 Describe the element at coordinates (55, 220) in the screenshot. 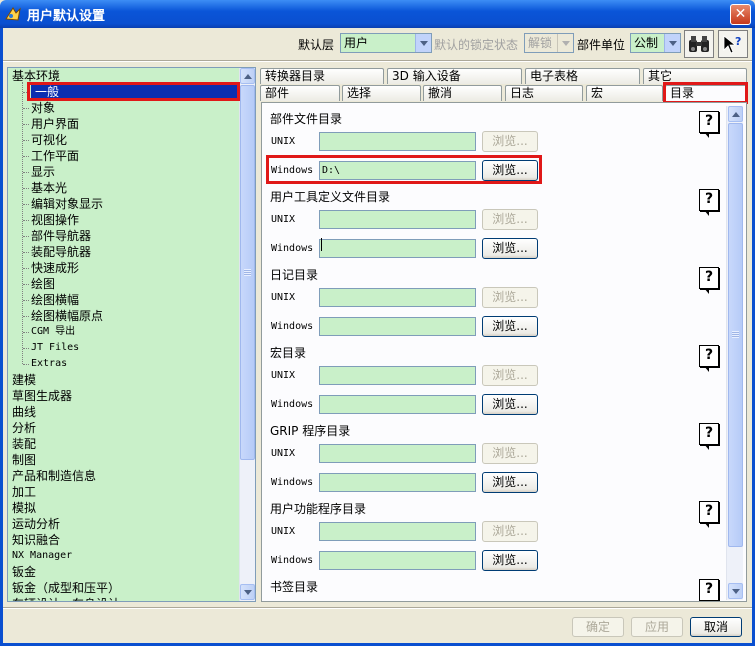

I see `tree-subcategory: 视图操作` at that location.